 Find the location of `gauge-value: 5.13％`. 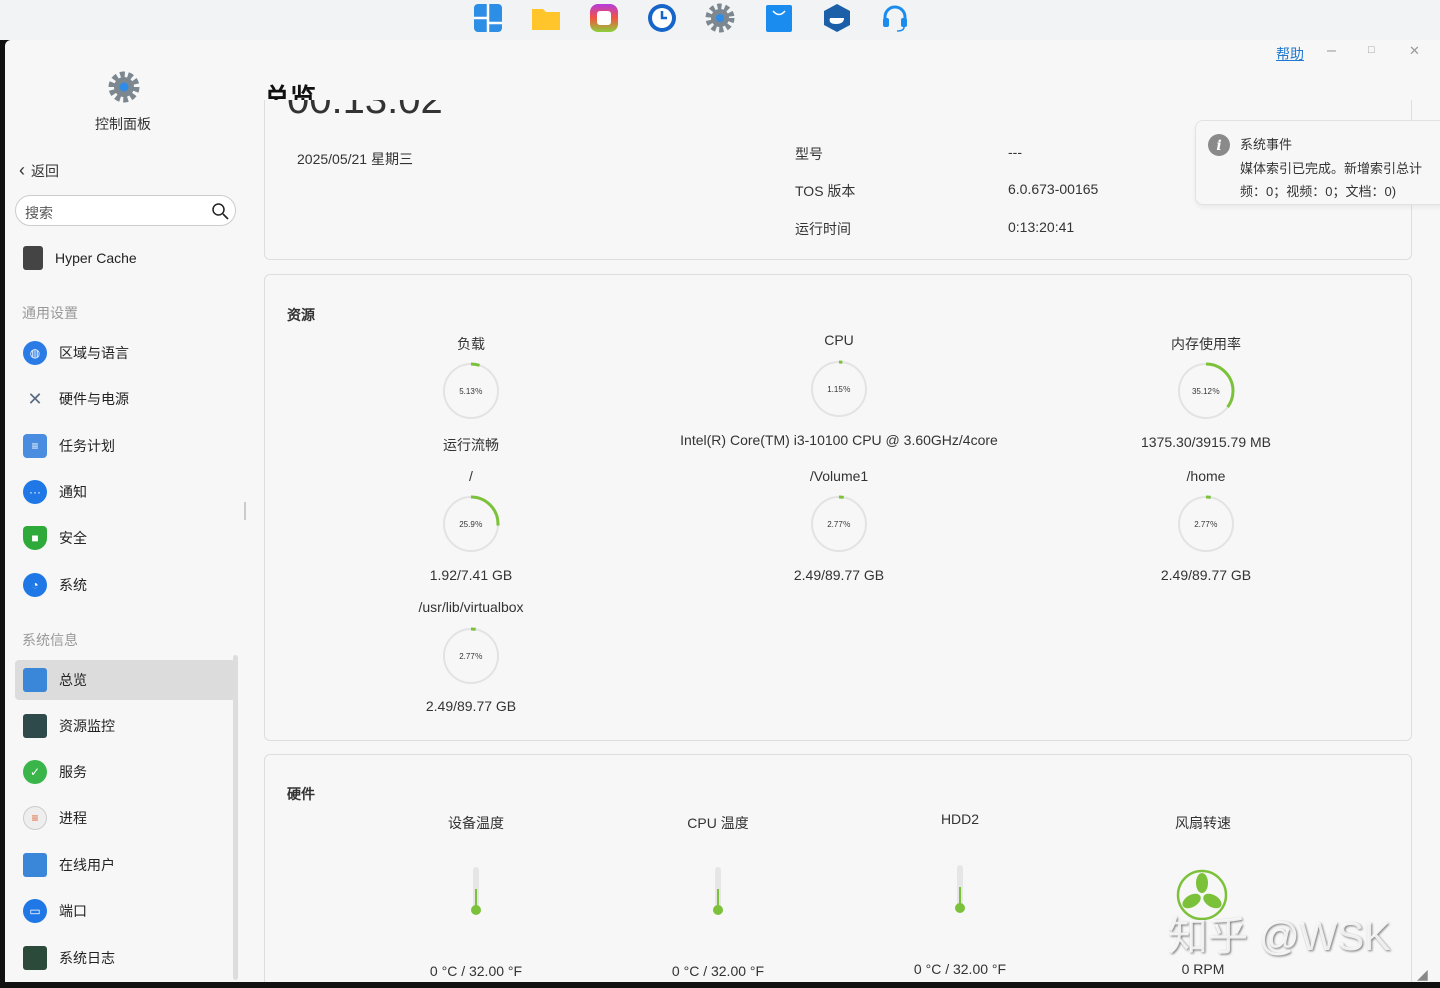

gauge-value: 5.13％ is located at coordinates (471, 391).